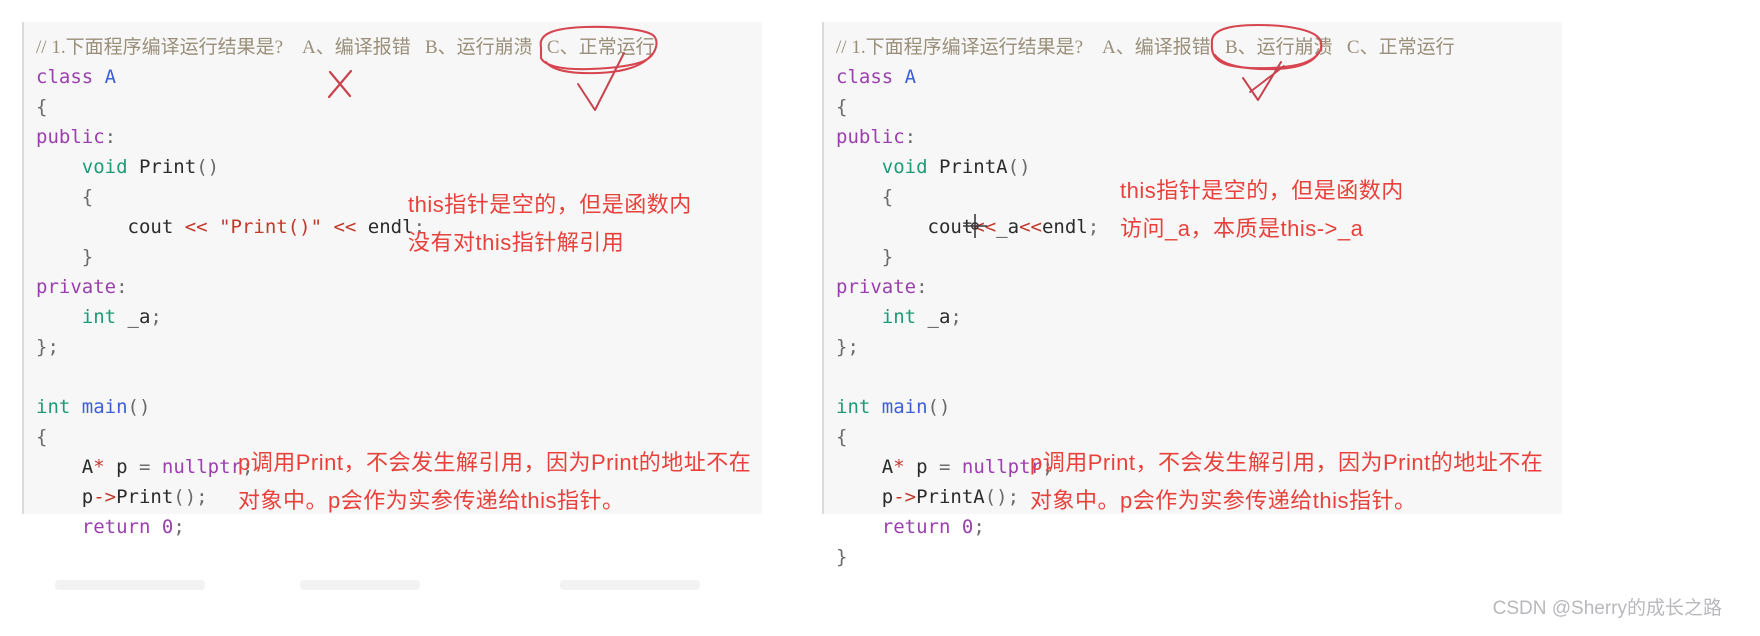 Image resolution: width=1760 pixels, height=636 pixels. I want to click on code-token: 1.下面程序编译运行结果是?, so click(176, 47).